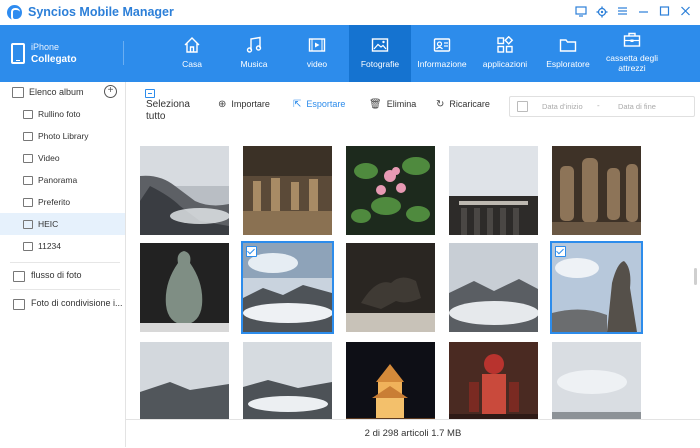 Image resolution: width=700 pixels, height=448 pixels. I want to click on device-panel: iPhone Collegato, so click(61, 53).